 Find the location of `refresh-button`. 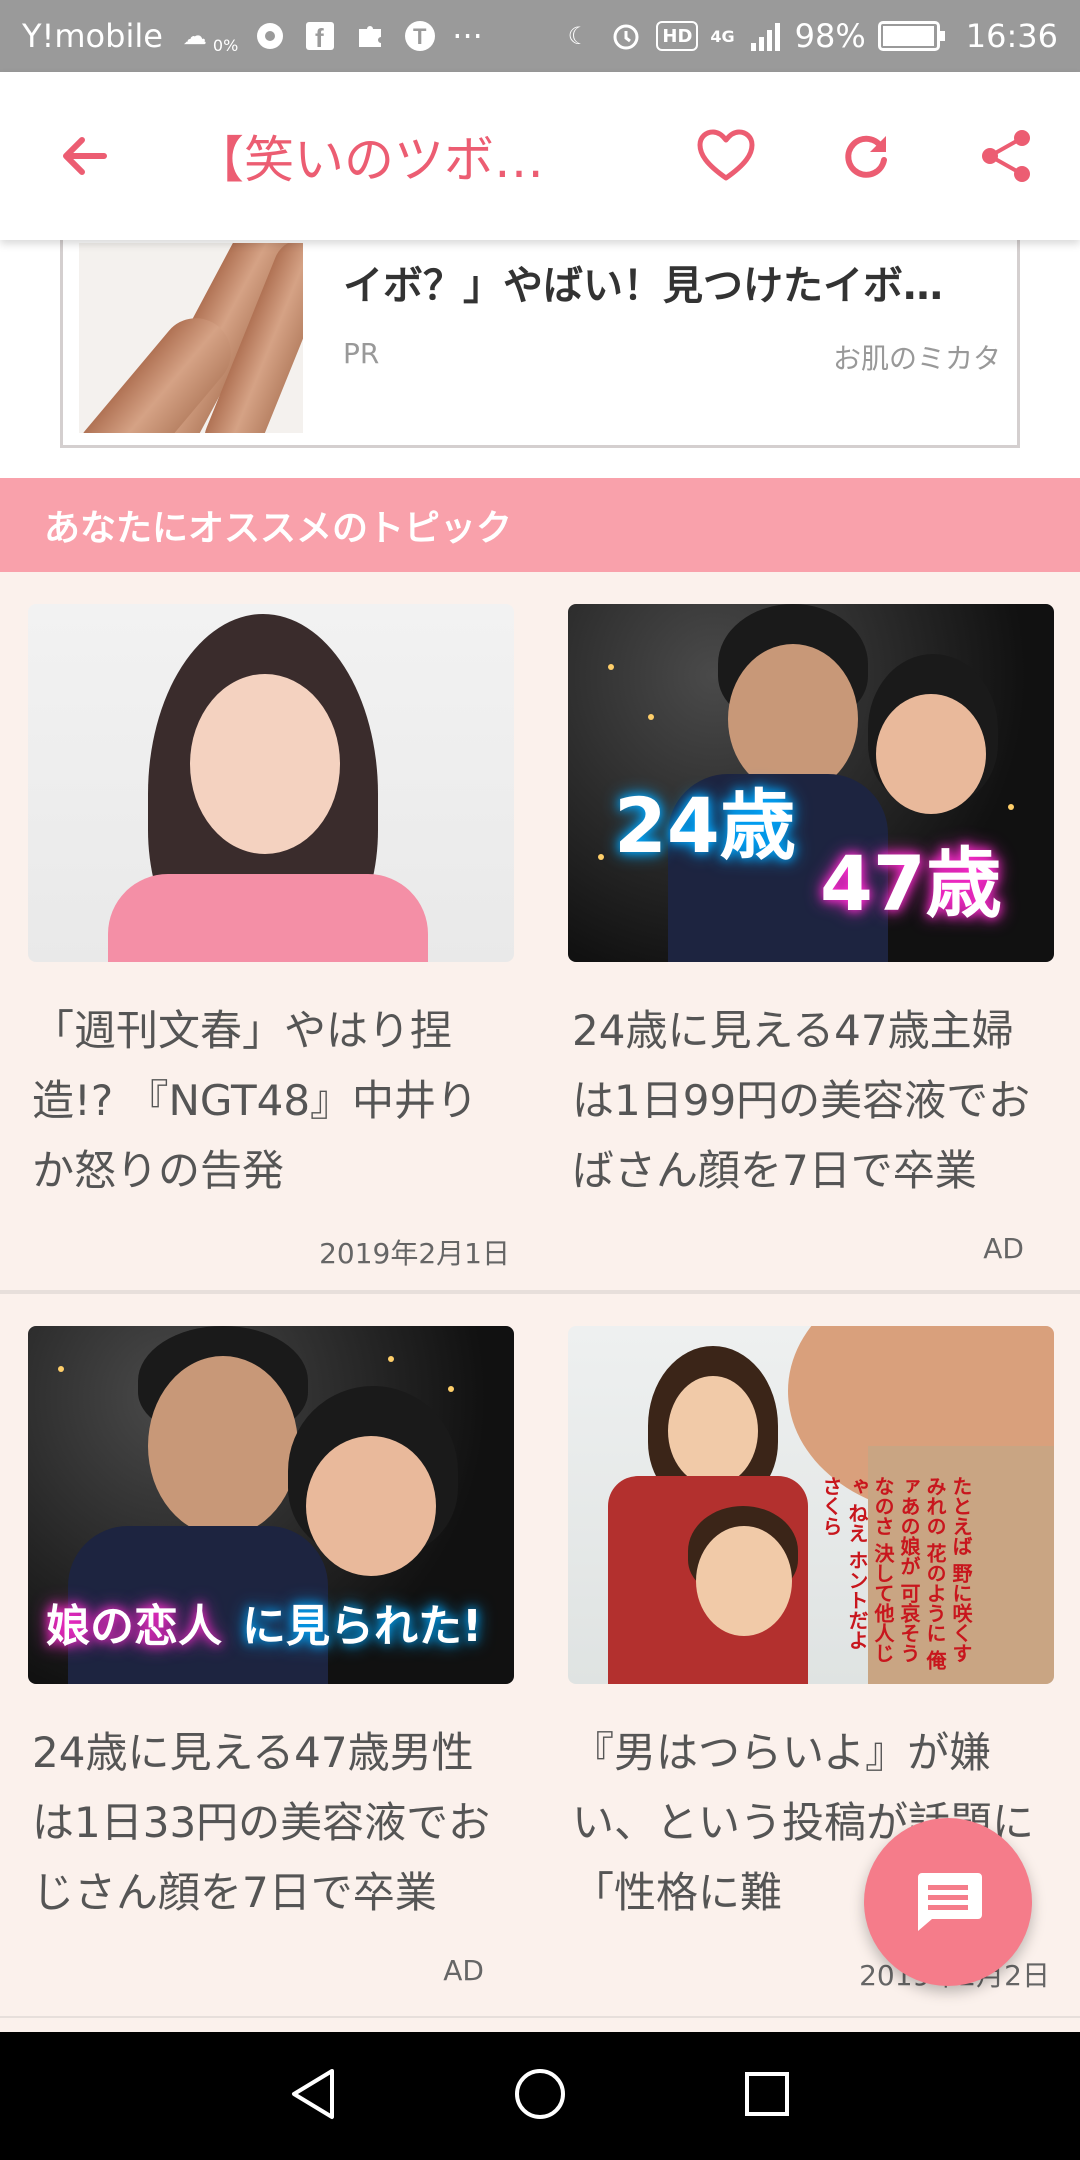

refresh-button is located at coordinates (866, 156).